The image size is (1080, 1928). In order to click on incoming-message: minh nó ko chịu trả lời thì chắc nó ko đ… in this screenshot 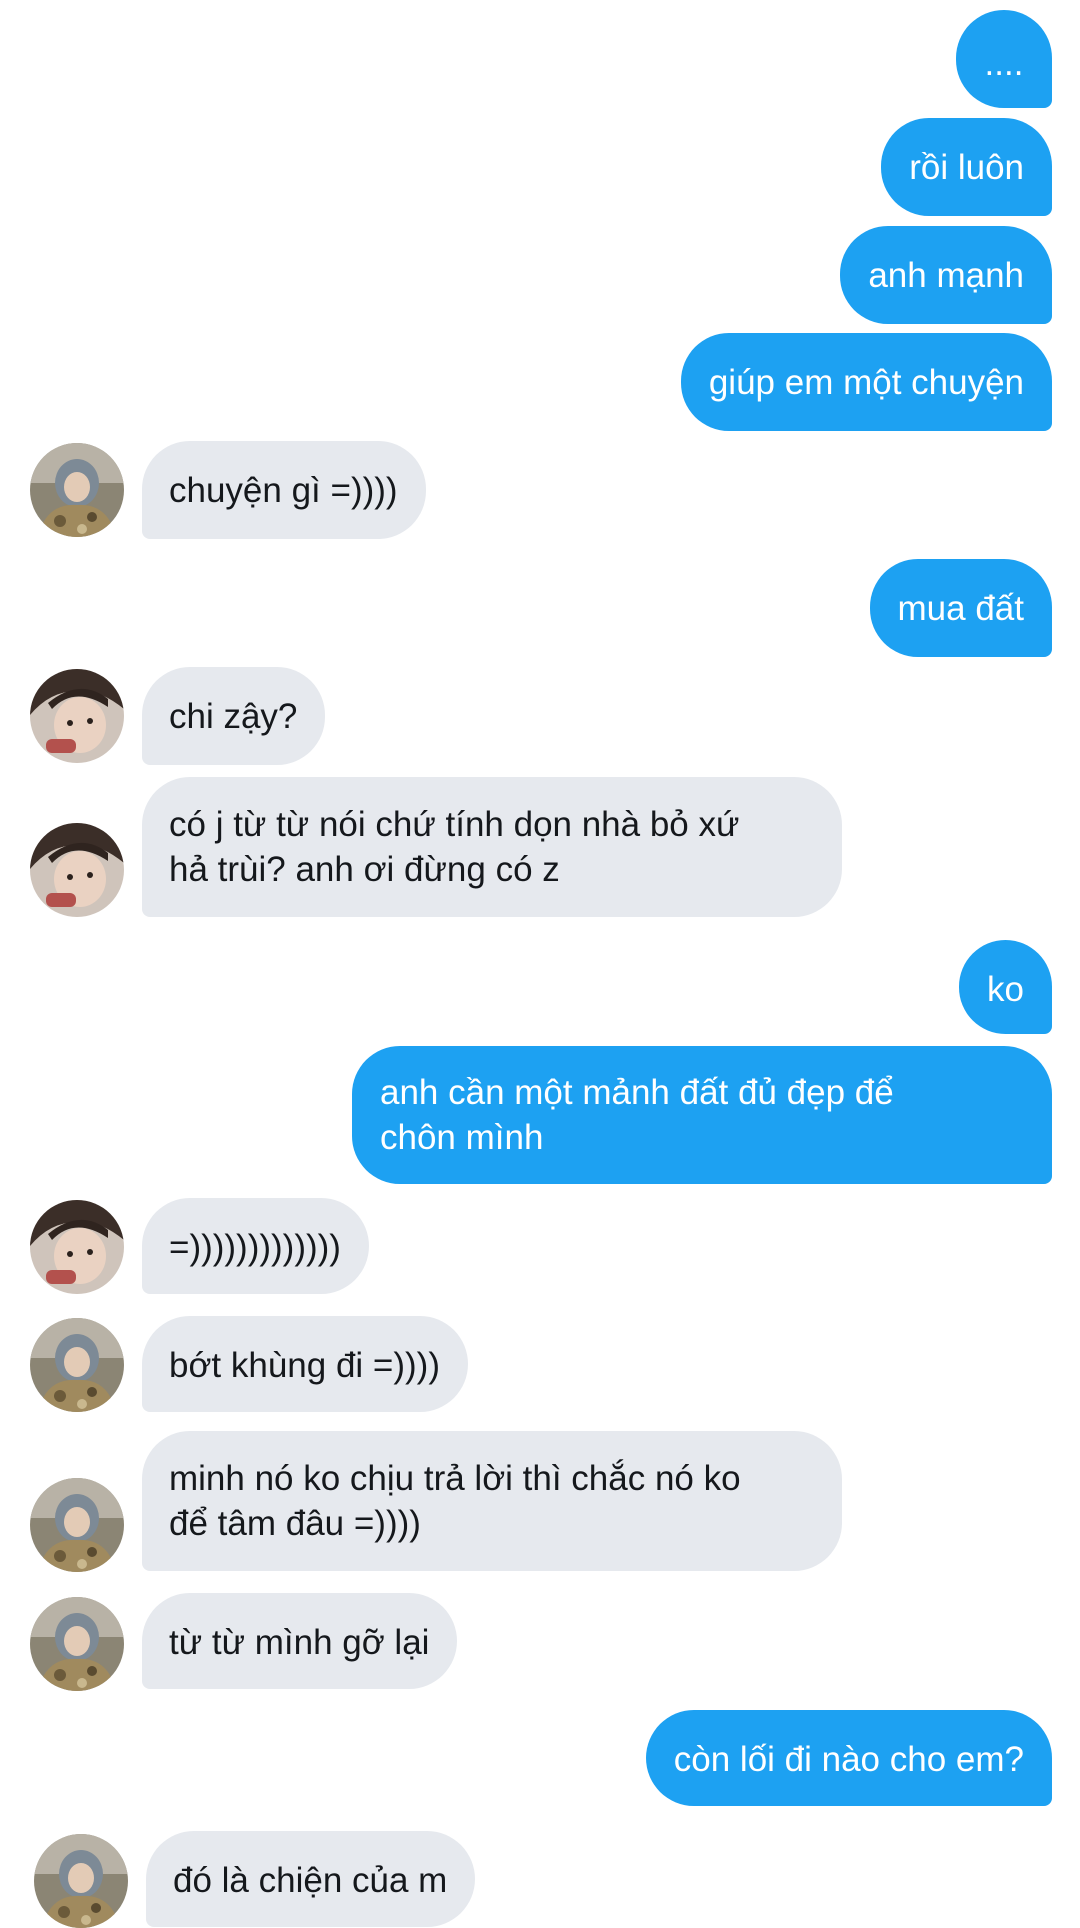, I will do `click(492, 1501)`.